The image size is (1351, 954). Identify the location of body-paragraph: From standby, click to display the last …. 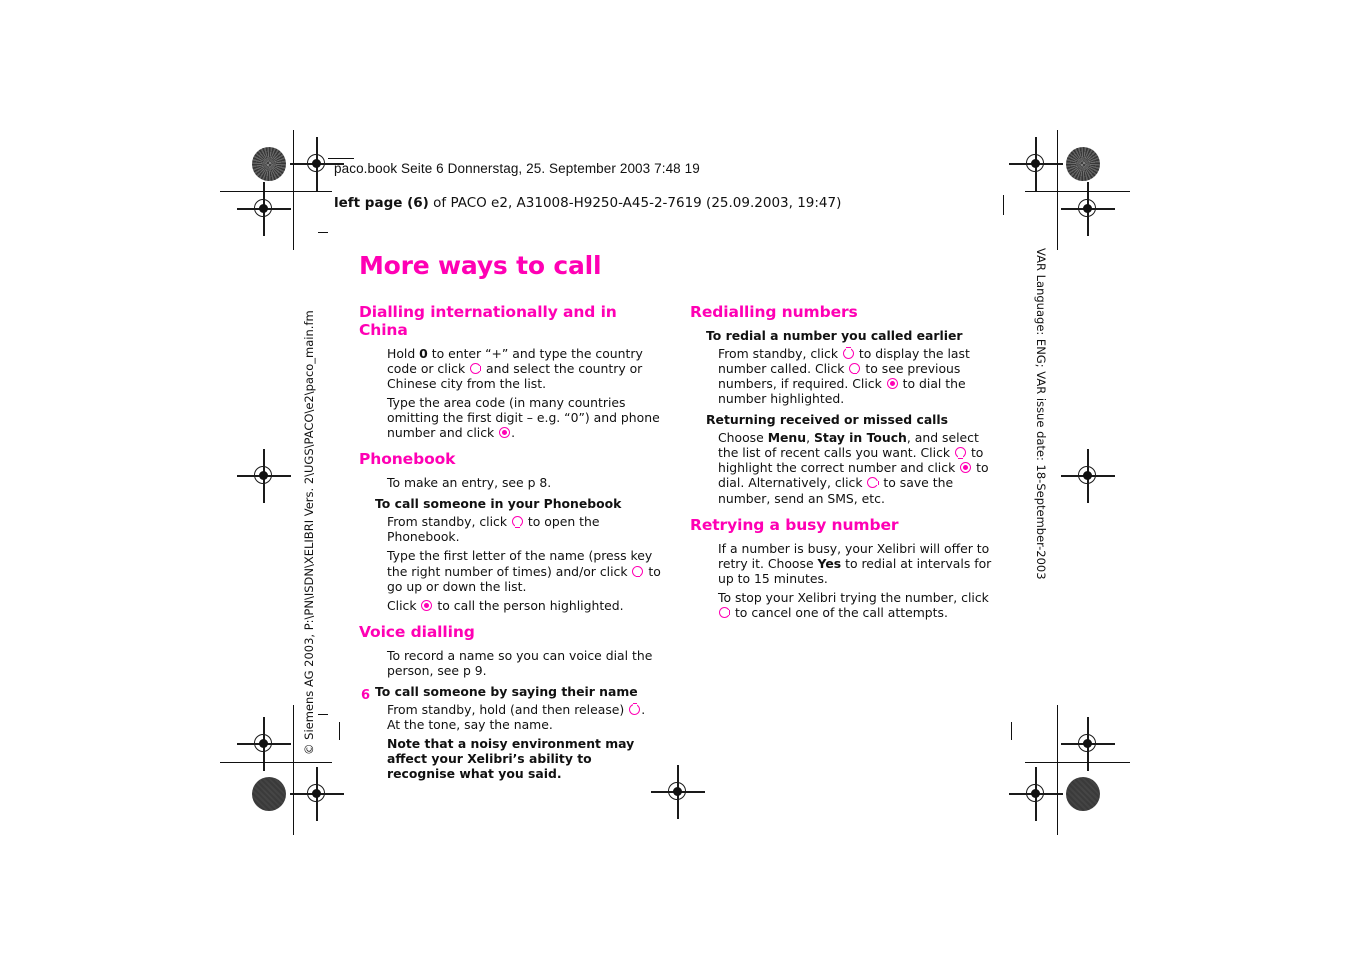
(844, 376).